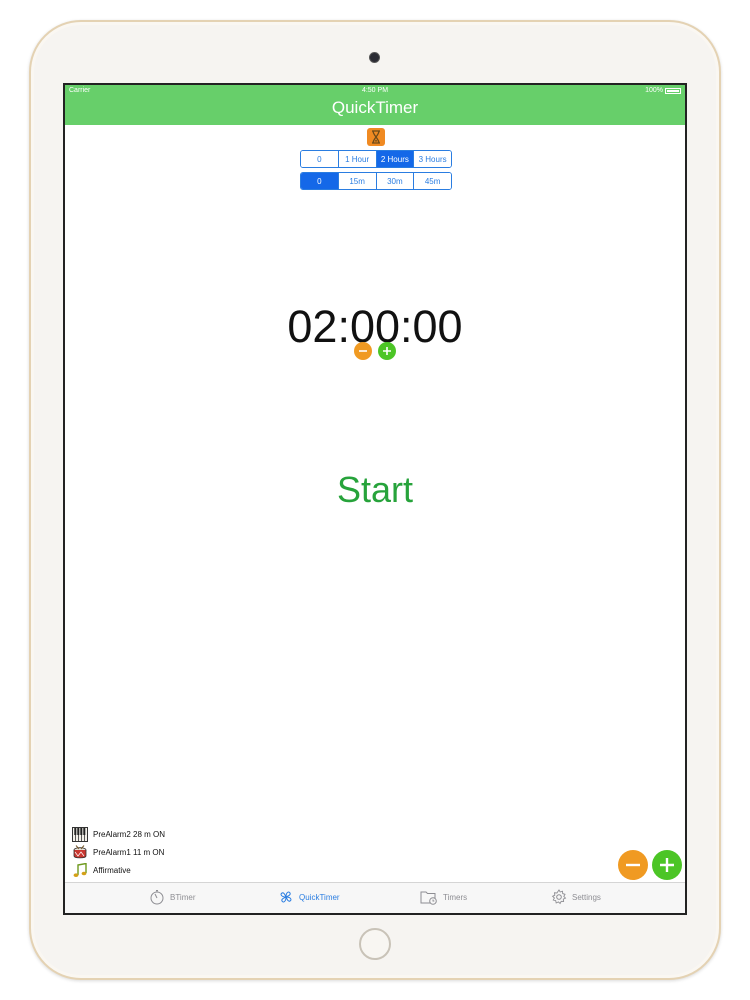  What do you see at coordinates (157, 897) in the screenshot?
I see `stopwatch-icon` at bounding box center [157, 897].